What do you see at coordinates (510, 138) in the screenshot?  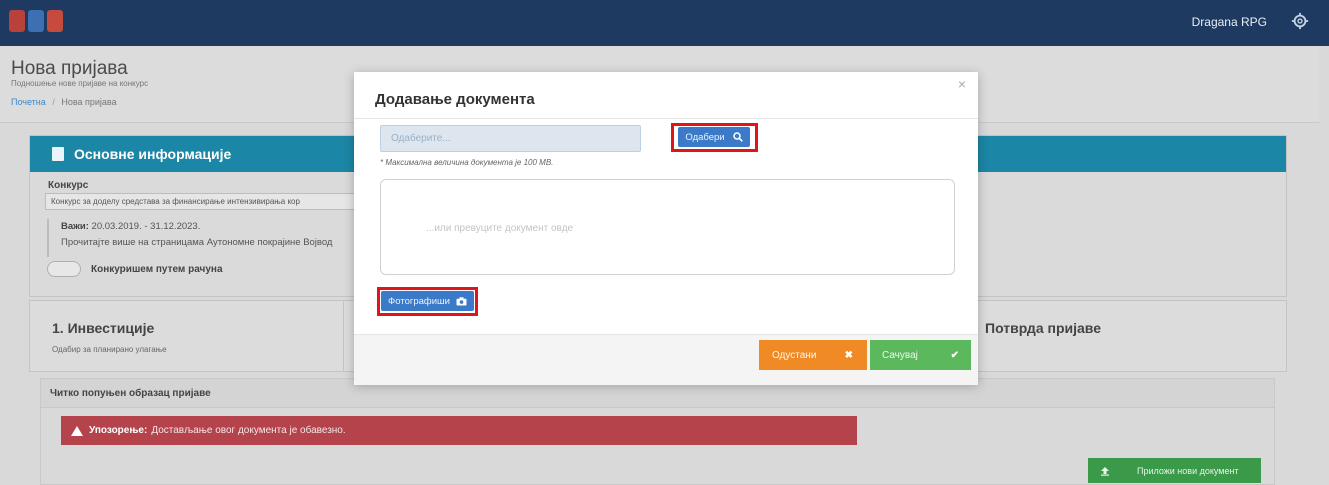 I see `file-name-input` at bounding box center [510, 138].